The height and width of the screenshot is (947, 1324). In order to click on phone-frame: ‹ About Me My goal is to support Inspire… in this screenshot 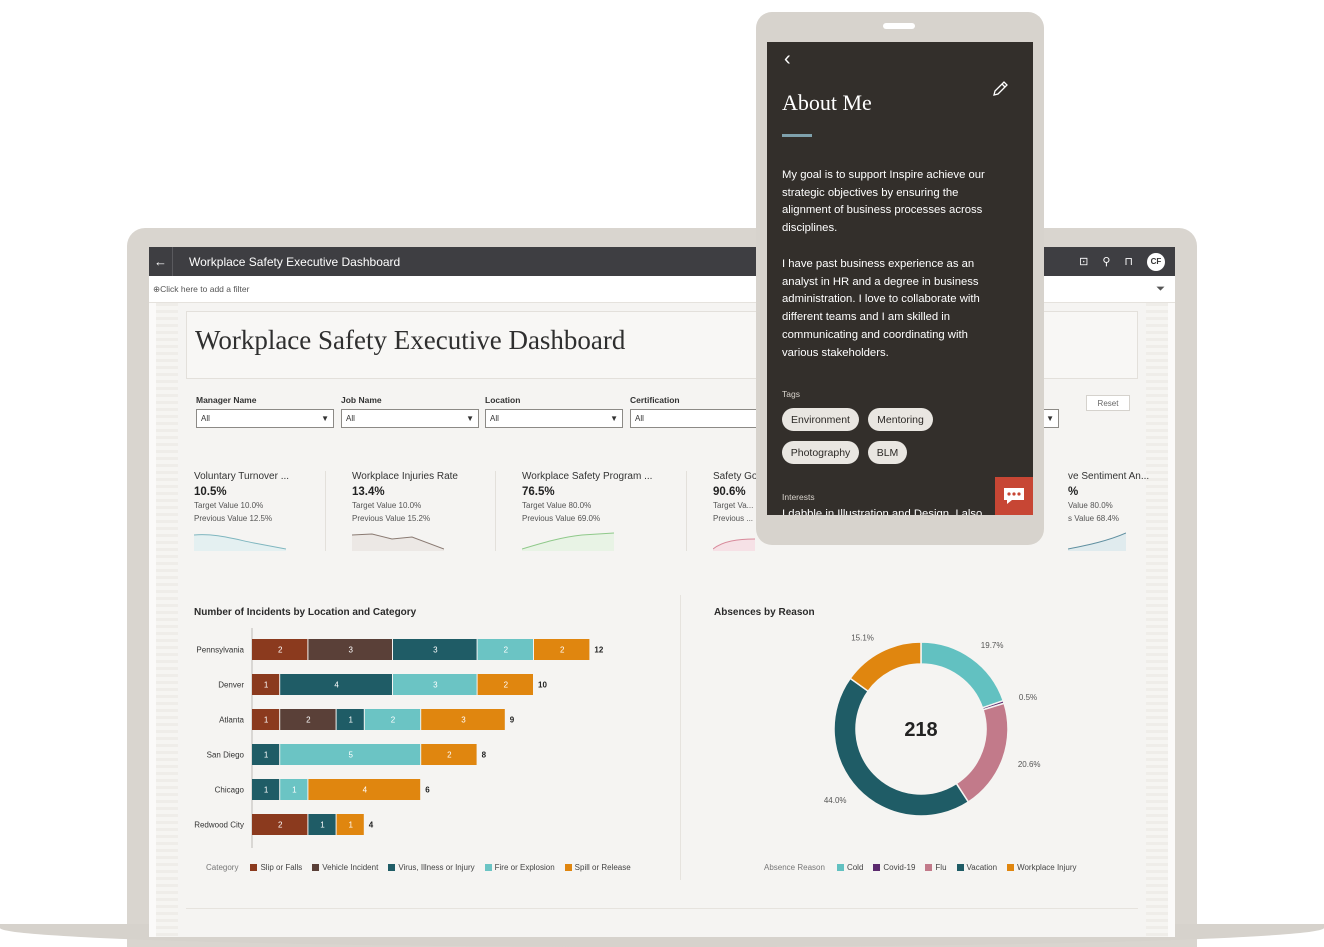, I will do `click(900, 278)`.